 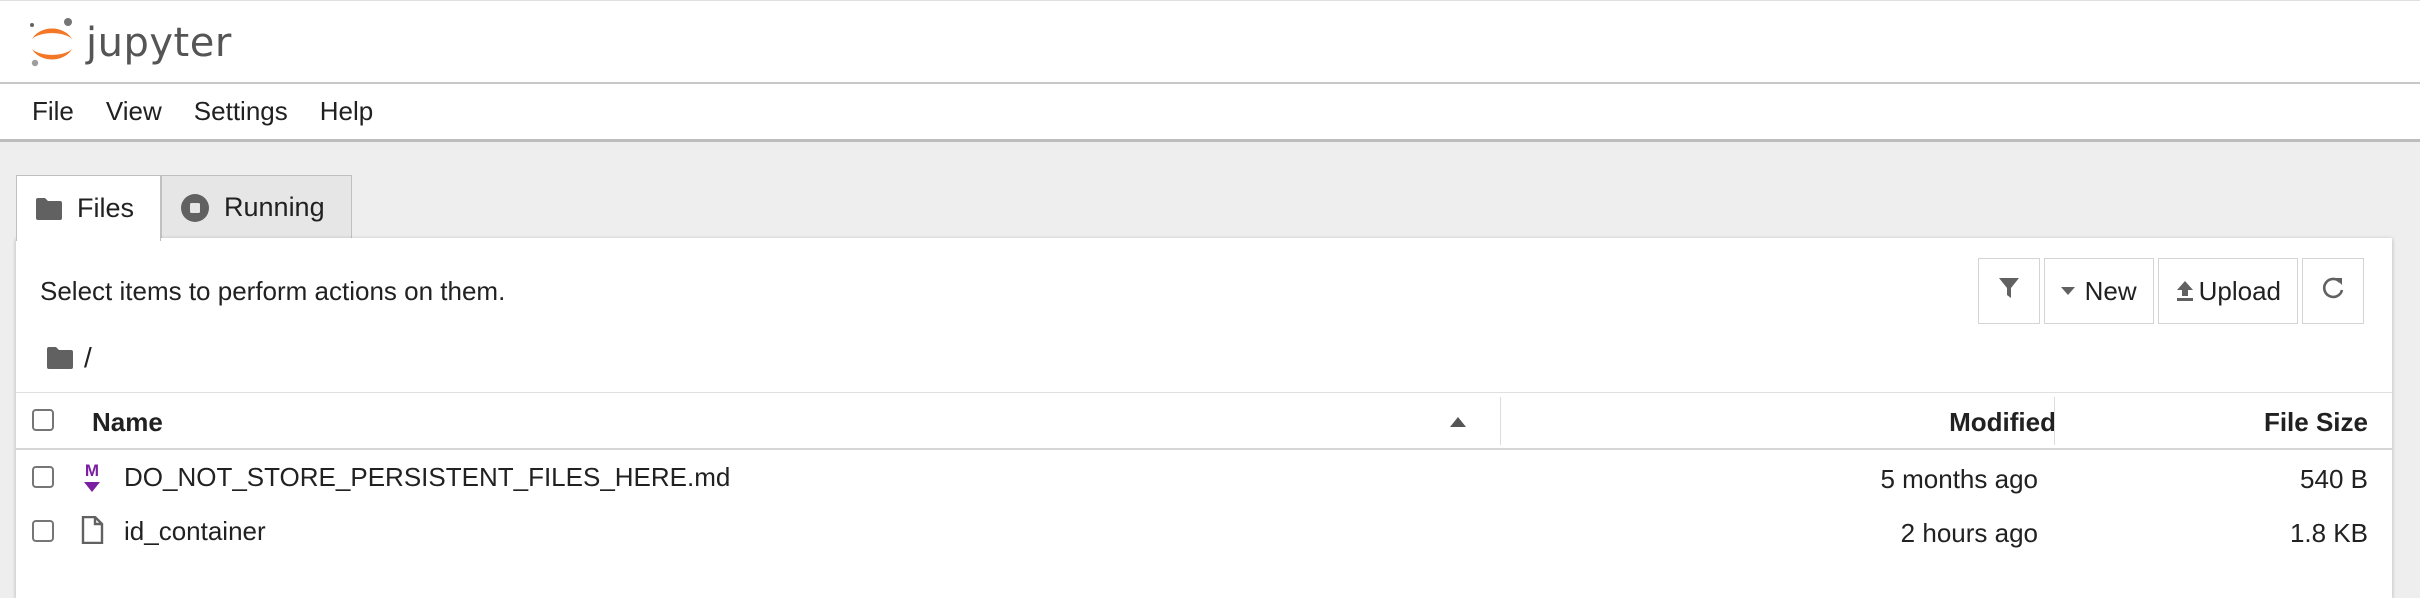 What do you see at coordinates (43, 420) in the screenshot?
I see `select-all-checkbox` at bounding box center [43, 420].